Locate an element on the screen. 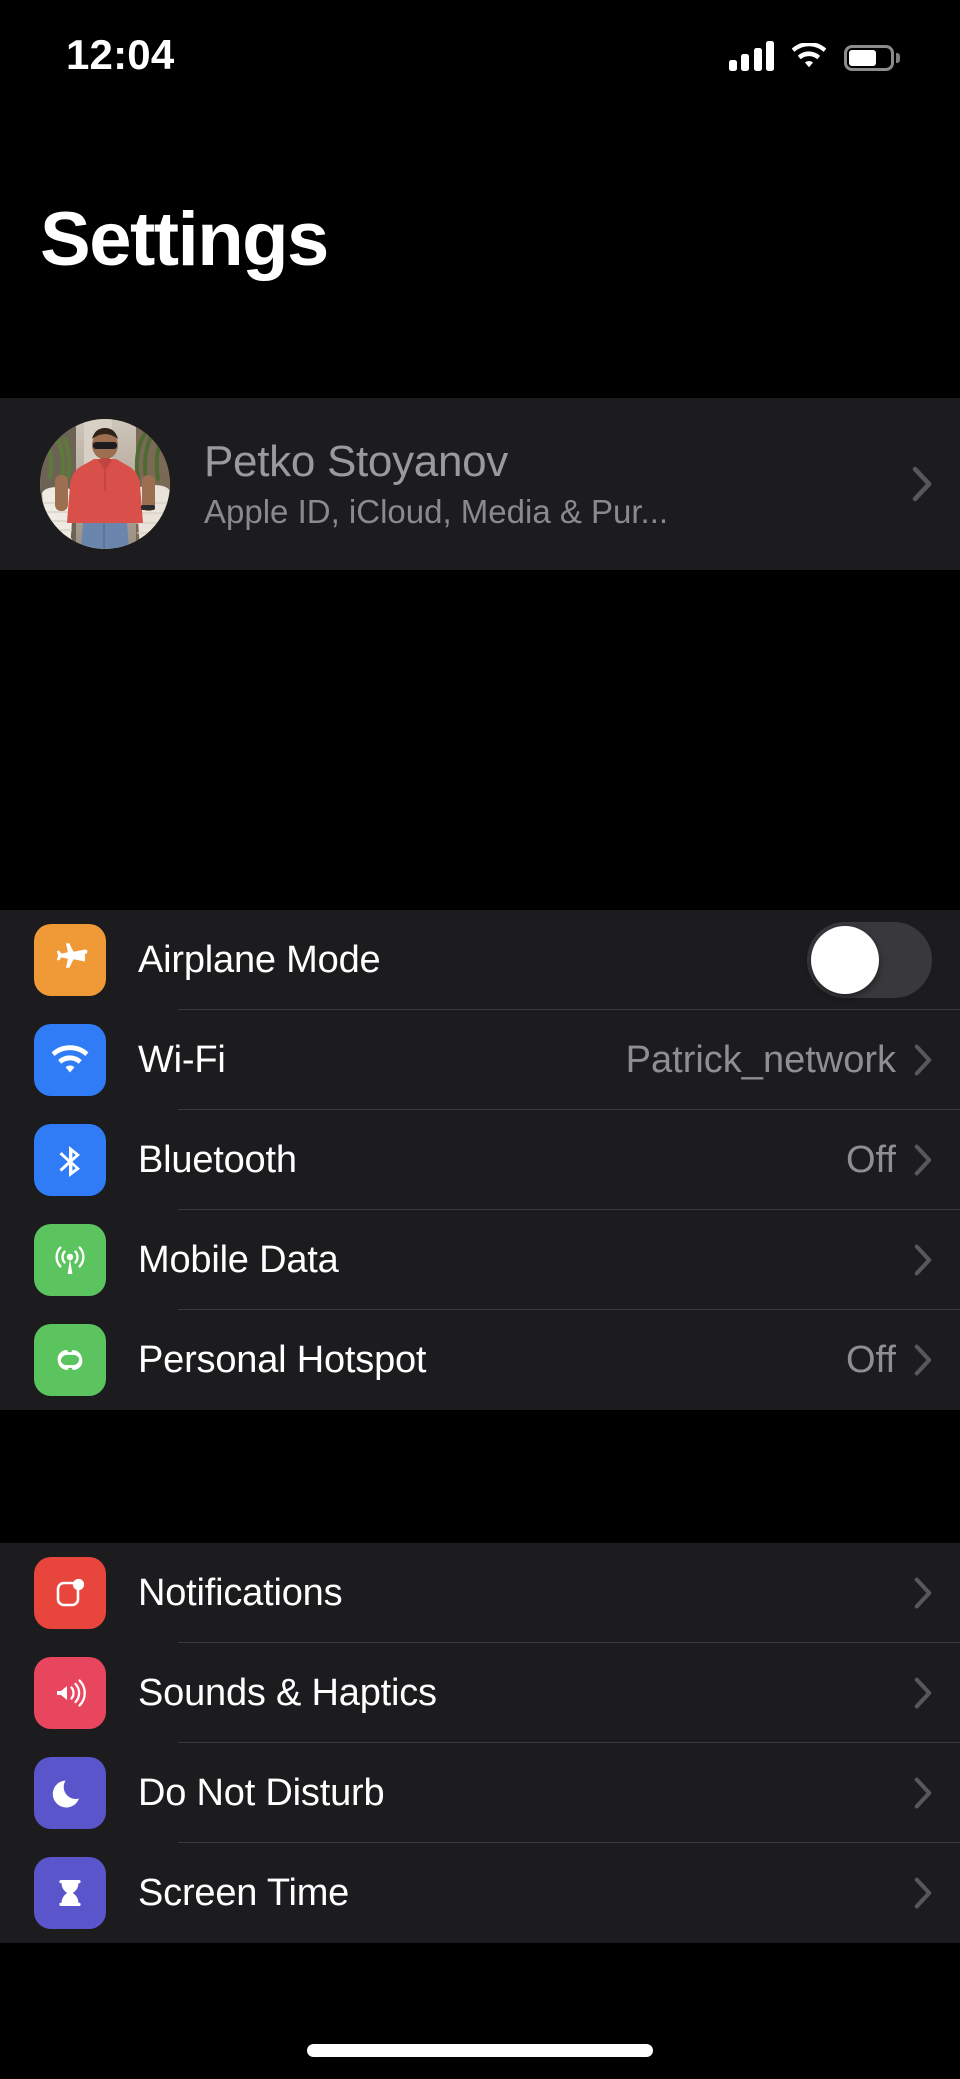 This screenshot has width=960, height=2079. settings-row-control: Patrick_network is located at coordinates (779, 1060).